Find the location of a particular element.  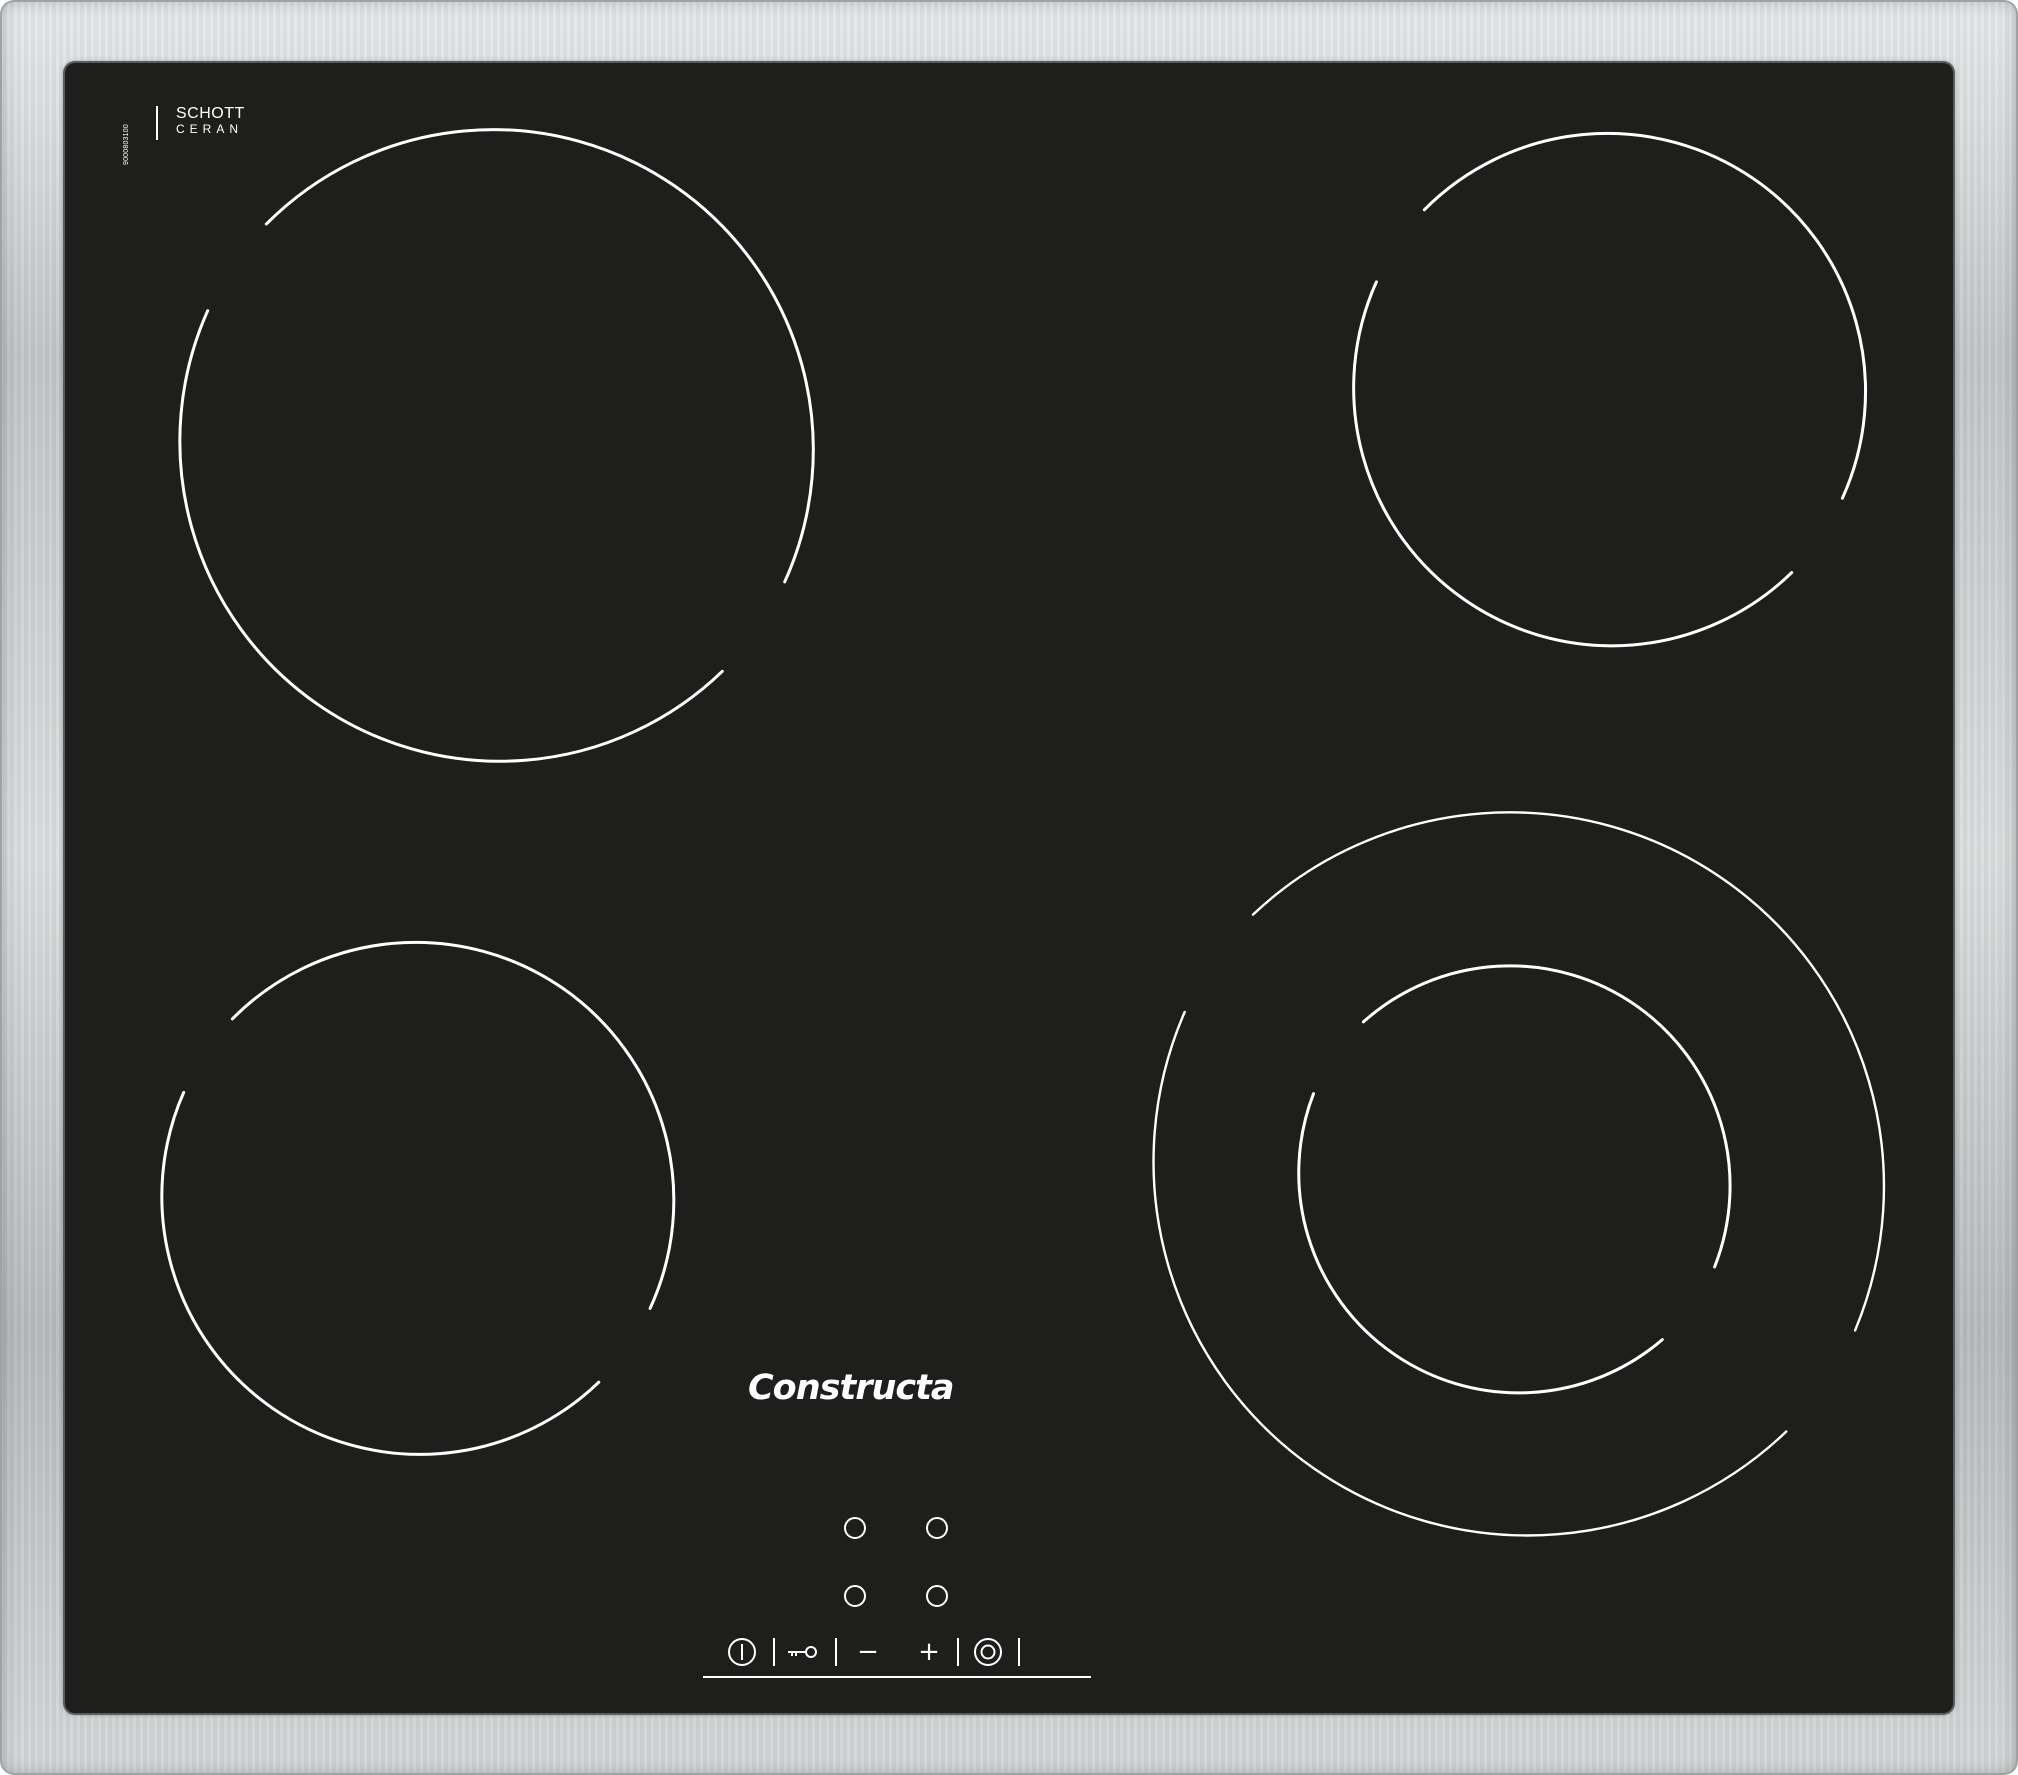

cooking-zone-top-left is located at coordinates (496, 445).